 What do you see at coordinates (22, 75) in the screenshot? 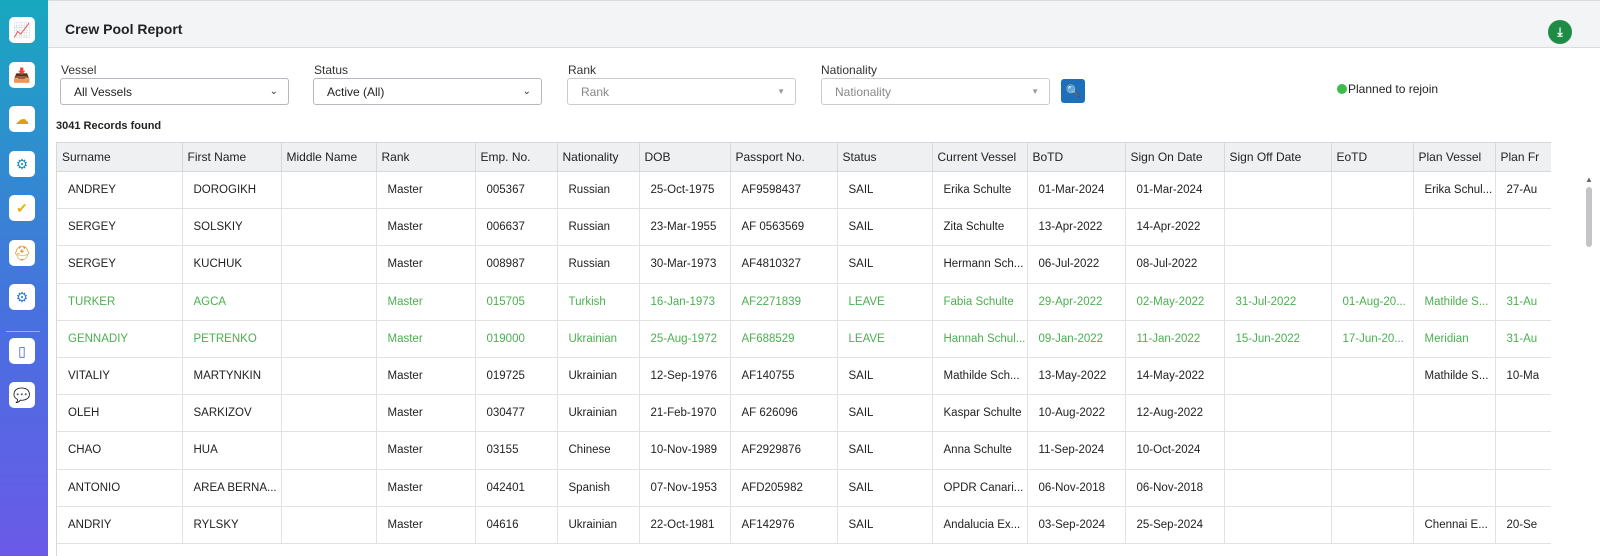
I see `download-tray-icon: 📥` at bounding box center [22, 75].